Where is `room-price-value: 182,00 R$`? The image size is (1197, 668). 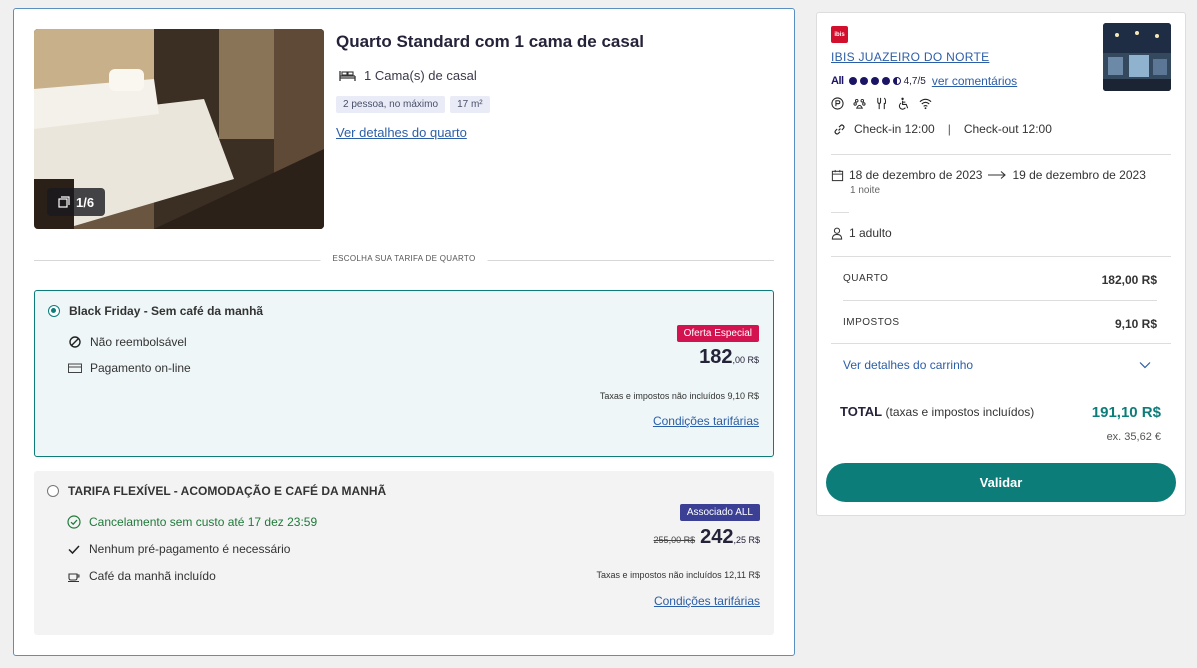 room-price-value: 182,00 R$ is located at coordinates (1129, 280).